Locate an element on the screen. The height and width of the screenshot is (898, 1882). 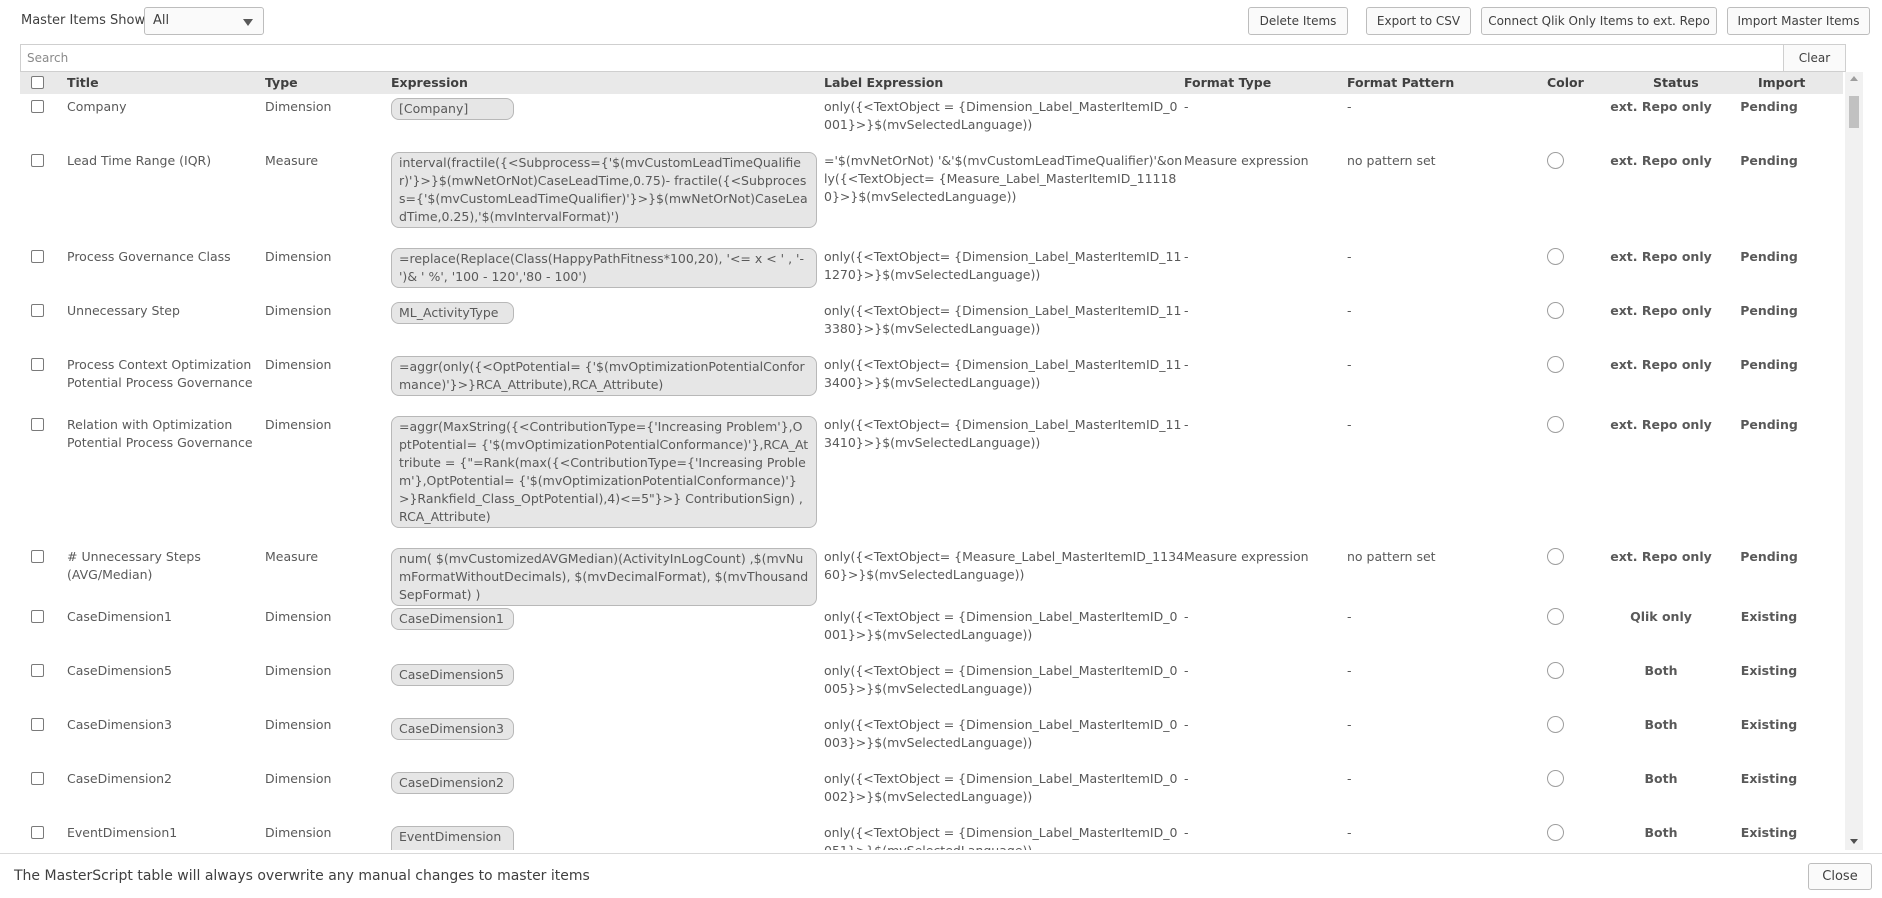
row-title: Process Governance Class is located at coordinates (149, 256).